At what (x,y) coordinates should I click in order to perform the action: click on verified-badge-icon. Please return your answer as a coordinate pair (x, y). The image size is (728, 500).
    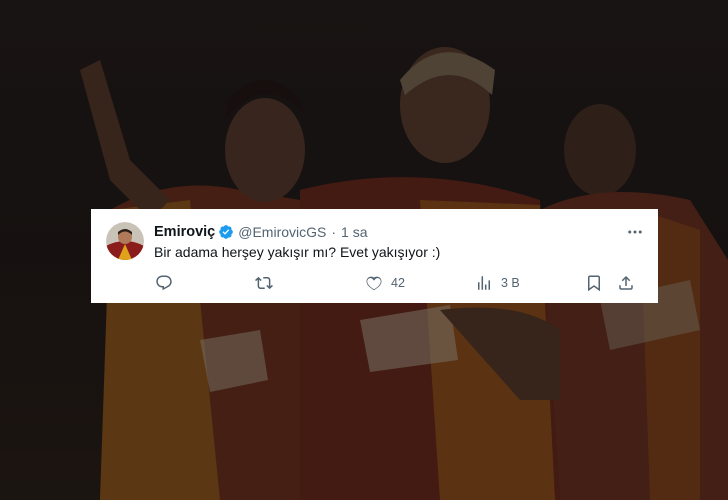
    Looking at the image, I should click on (226, 232).